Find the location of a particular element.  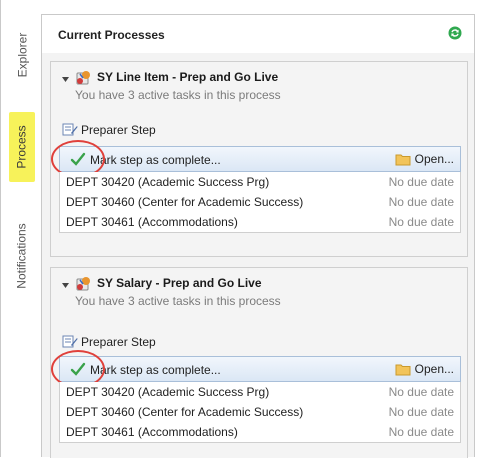

tab-process-label: Process is located at coordinates (22, 147).